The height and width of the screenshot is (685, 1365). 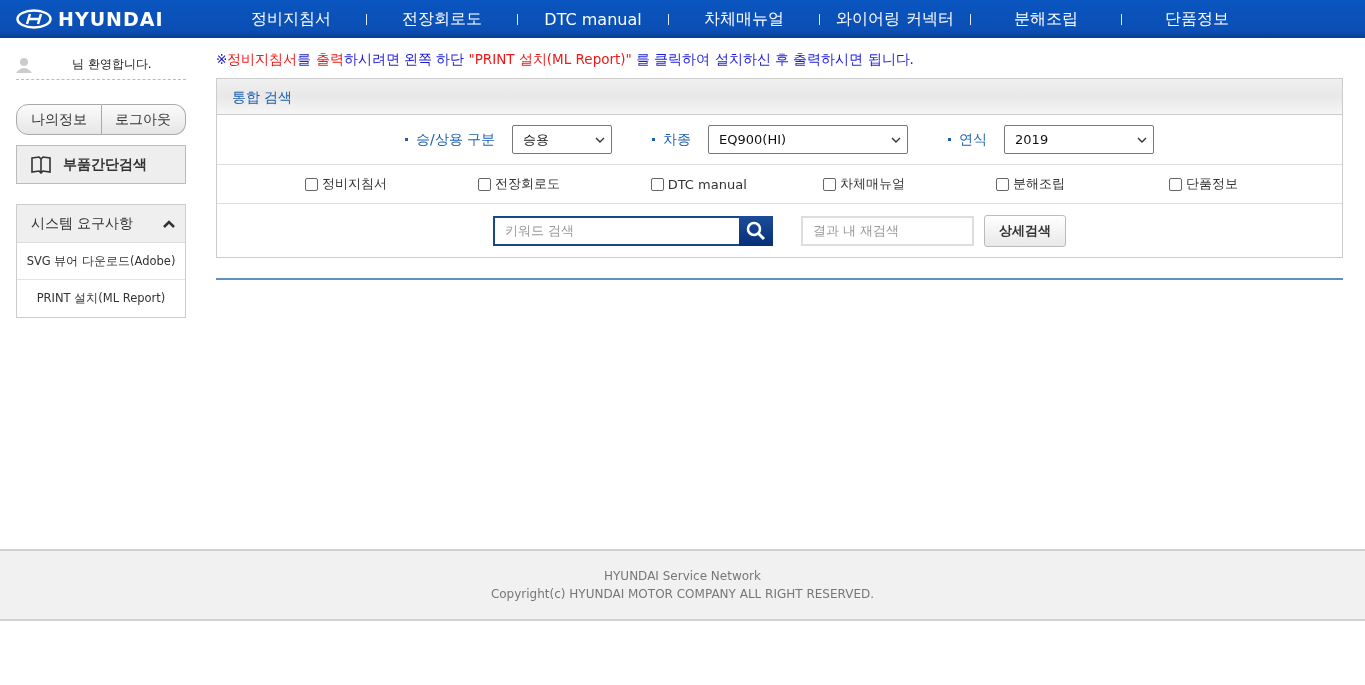 I want to click on filter-label: 연식, so click(x=973, y=139).